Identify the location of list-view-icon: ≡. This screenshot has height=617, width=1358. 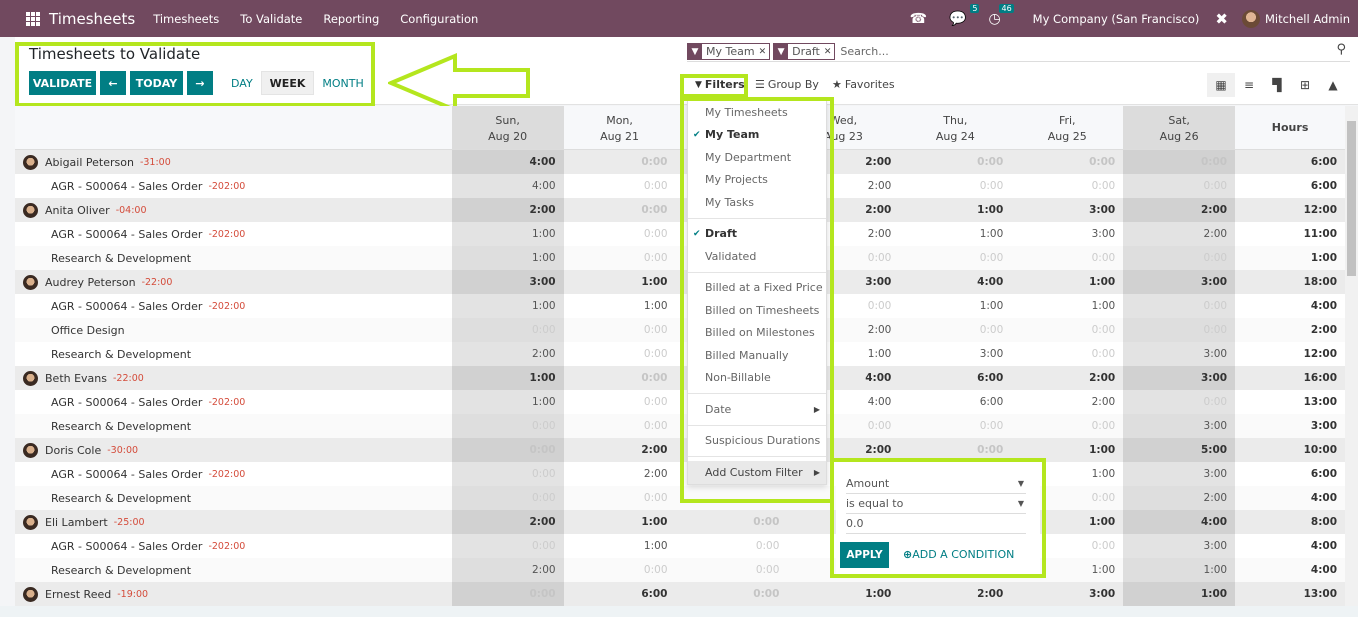
(1249, 85).